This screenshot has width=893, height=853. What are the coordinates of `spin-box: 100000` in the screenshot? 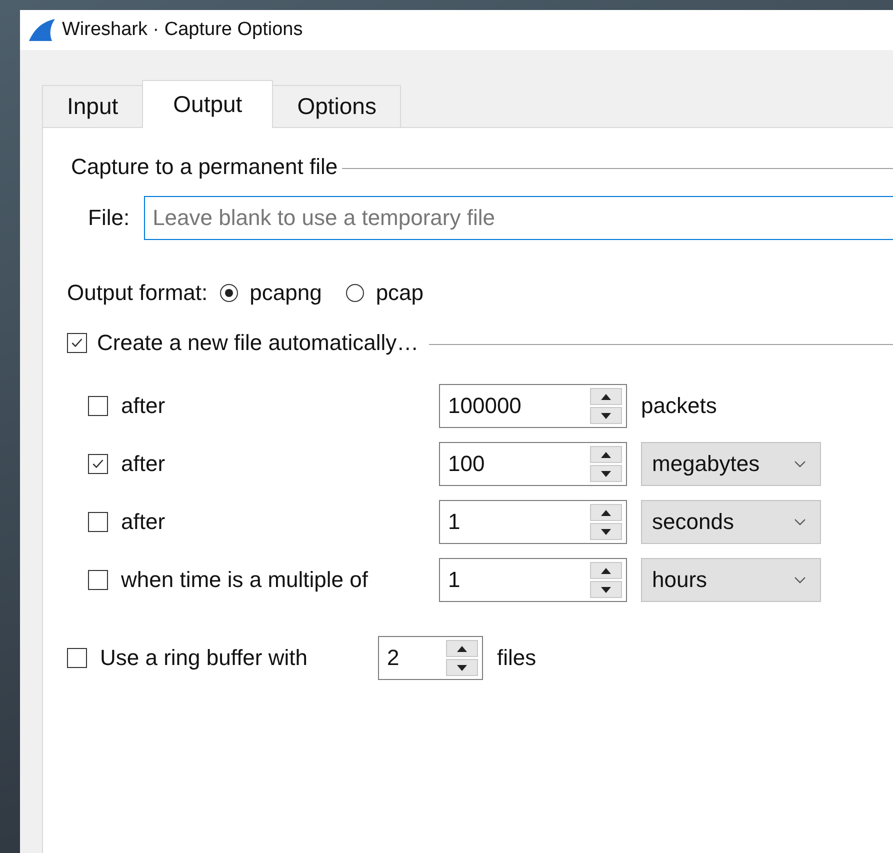 It's located at (533, 406).